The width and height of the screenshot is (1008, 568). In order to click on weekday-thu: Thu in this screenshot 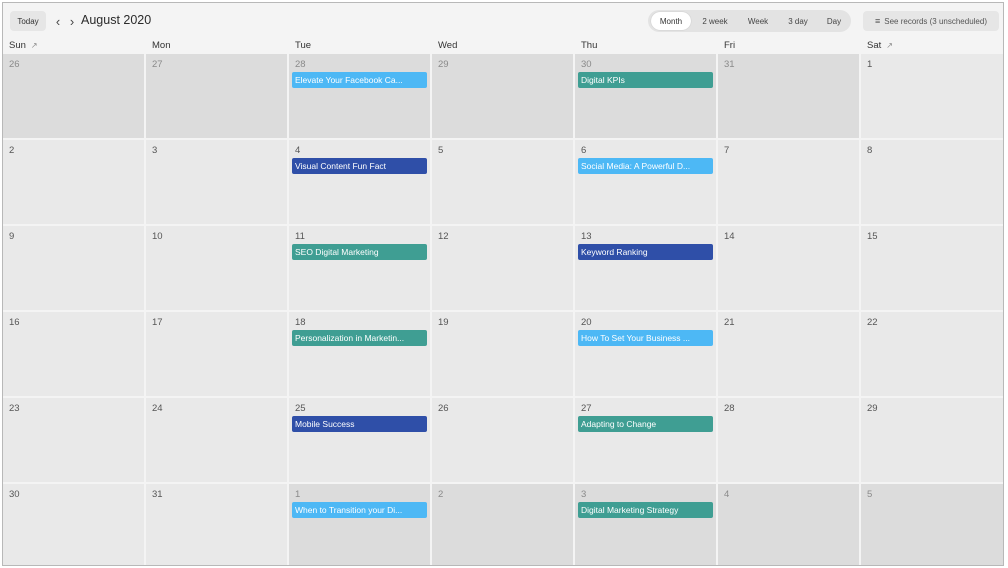, I will do `click(589, 45)`.